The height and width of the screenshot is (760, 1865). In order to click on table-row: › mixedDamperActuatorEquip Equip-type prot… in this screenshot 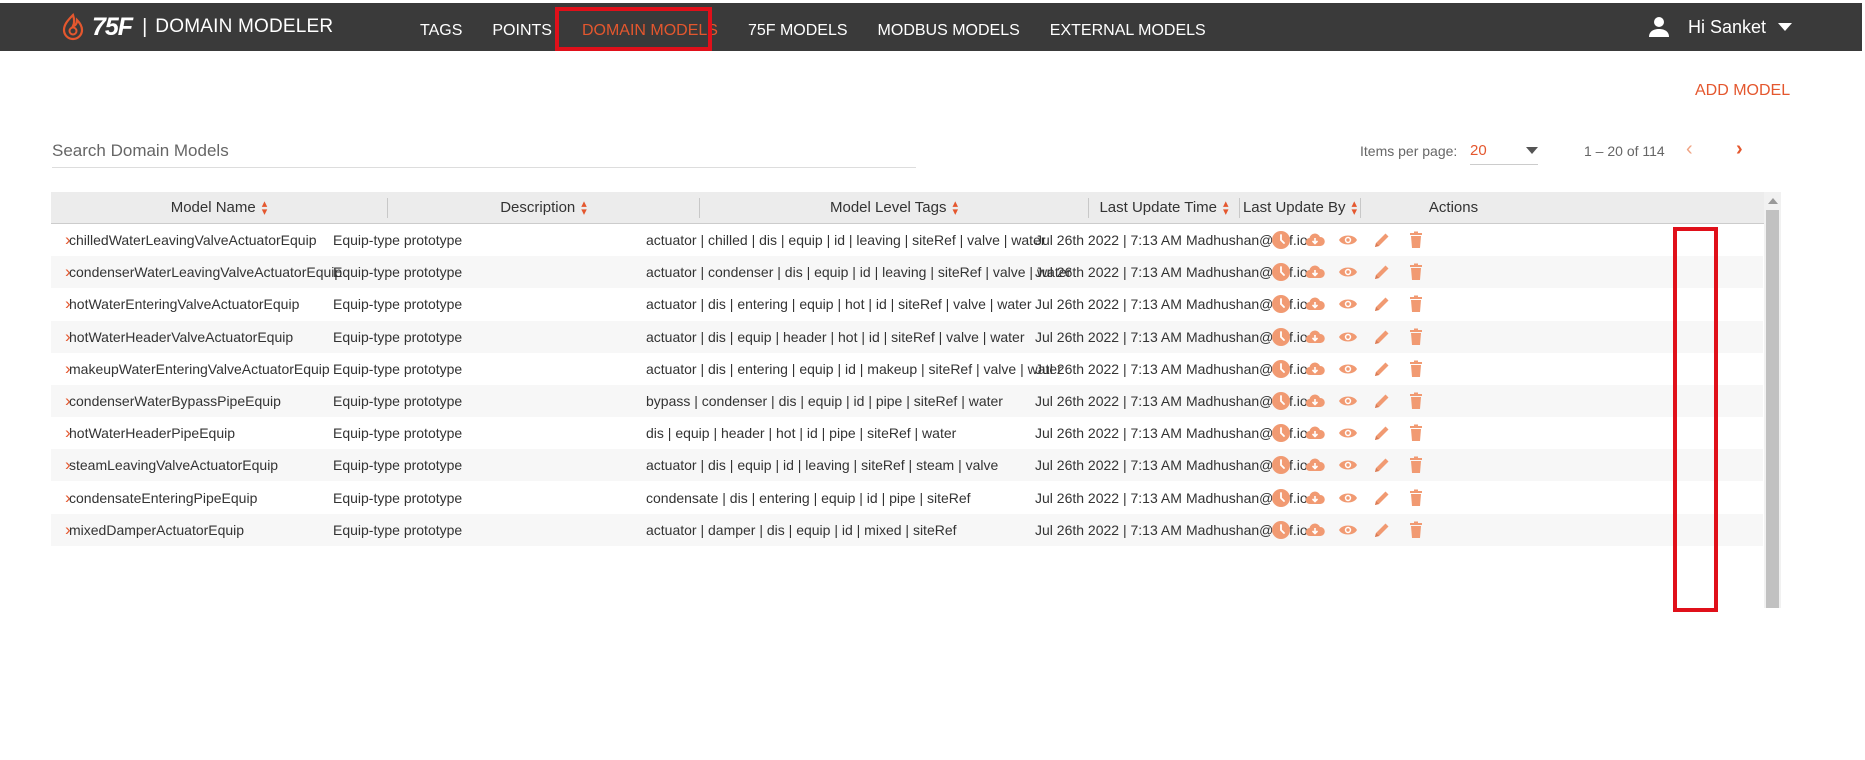, I will do `click(907, 529)`.